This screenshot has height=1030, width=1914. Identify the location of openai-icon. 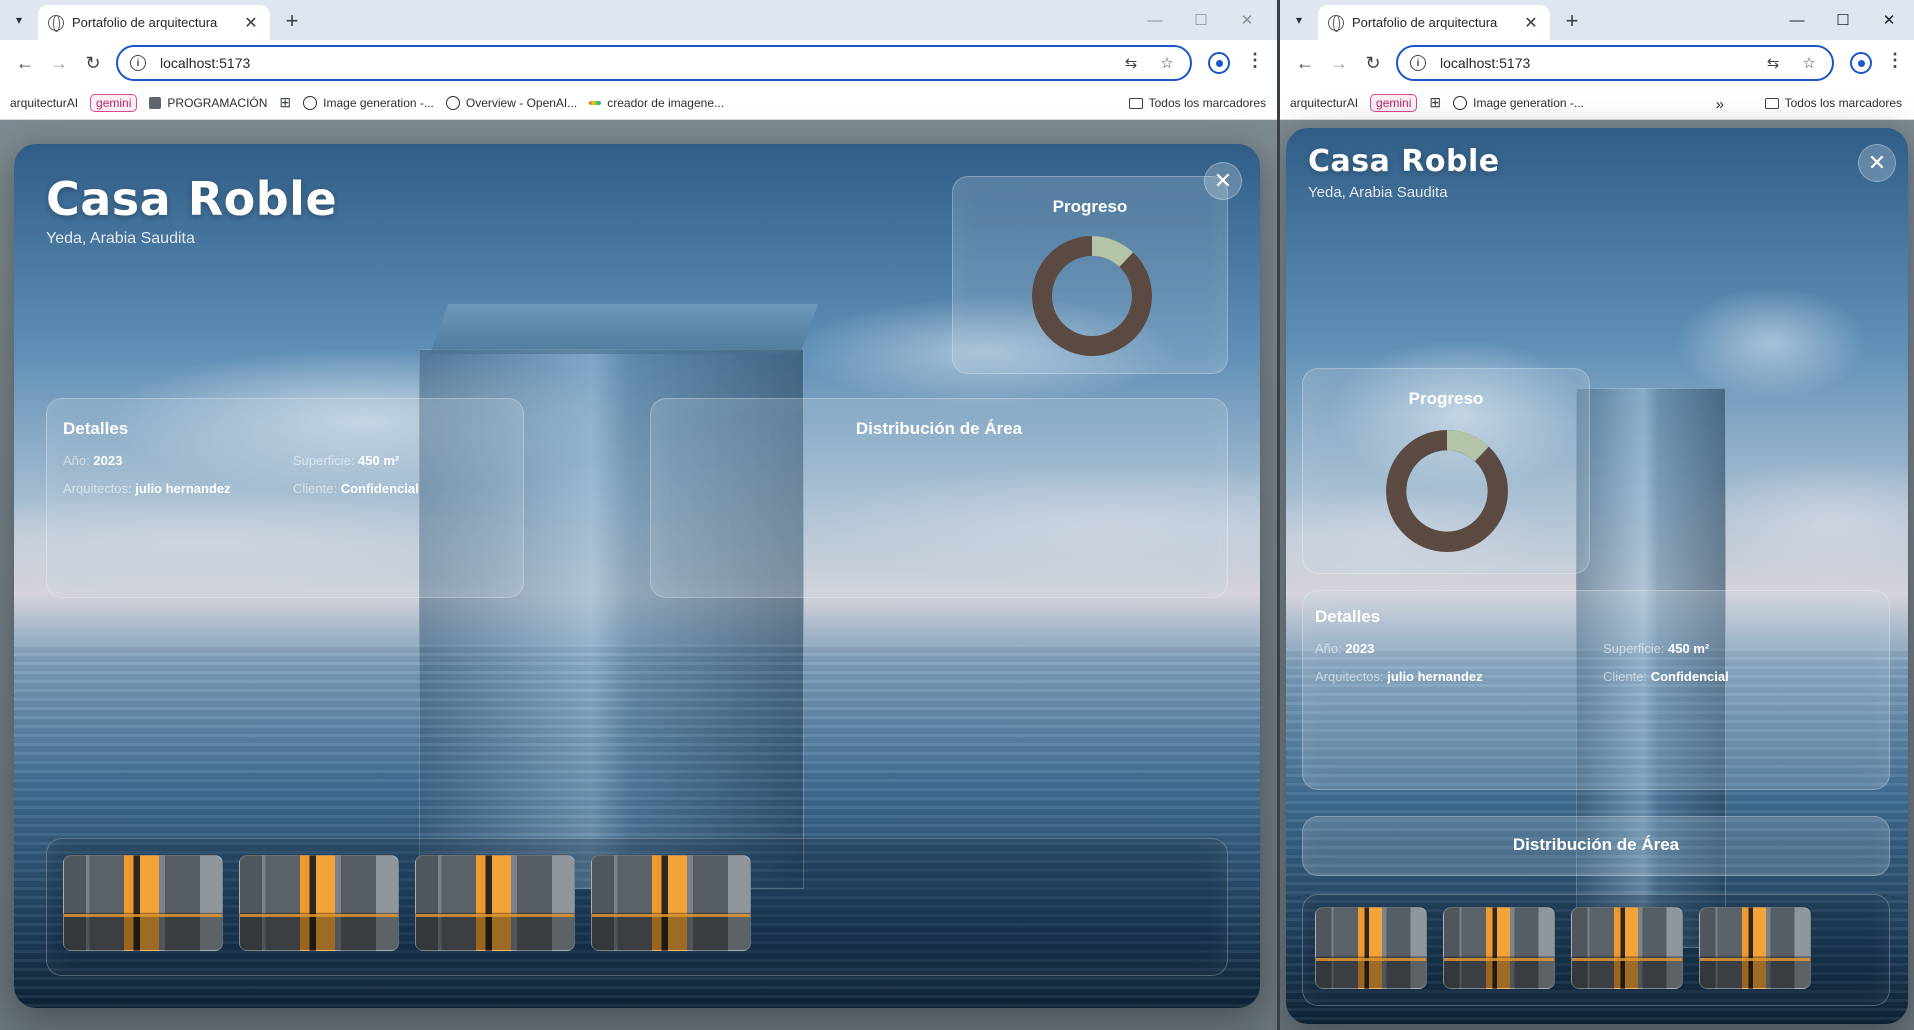
(310, 102).